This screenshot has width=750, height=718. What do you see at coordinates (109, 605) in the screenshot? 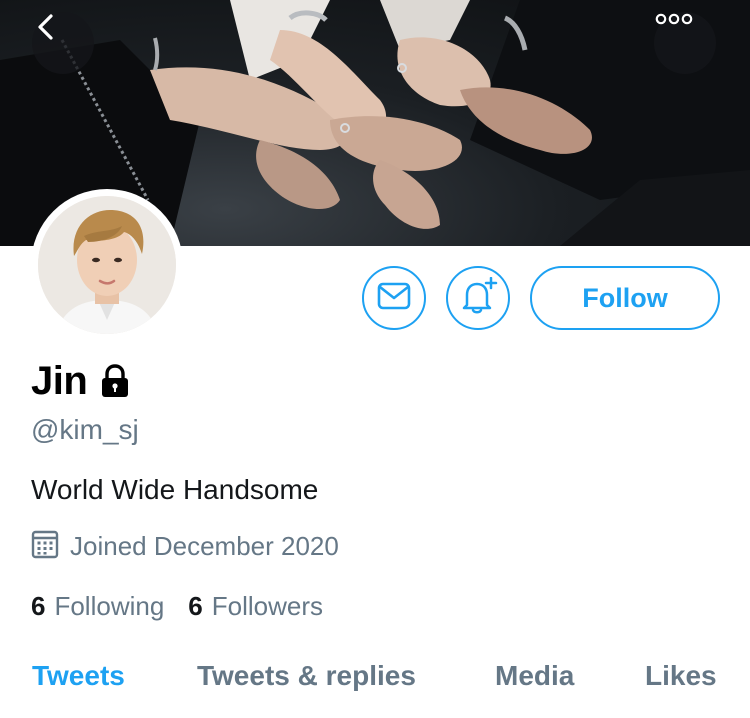
I see `following-label: Following` at bounding box center [109, 605].